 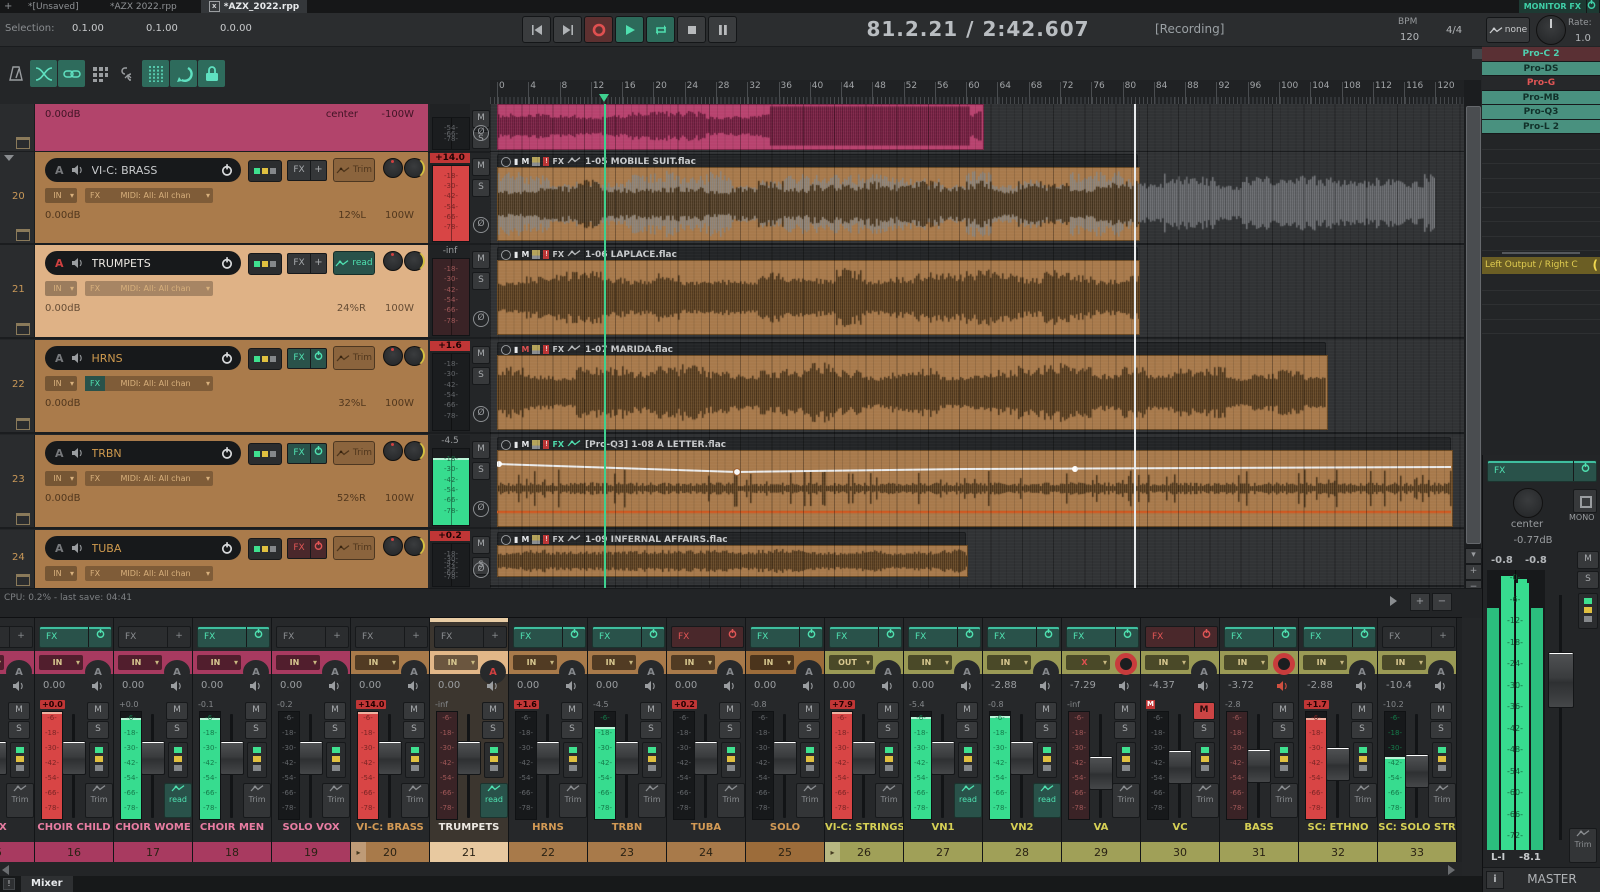 What do you see at coordinates (1420, 602) in the screenshot?
I see `hzoom-in-button: +` at bounding box center [1420, 602].